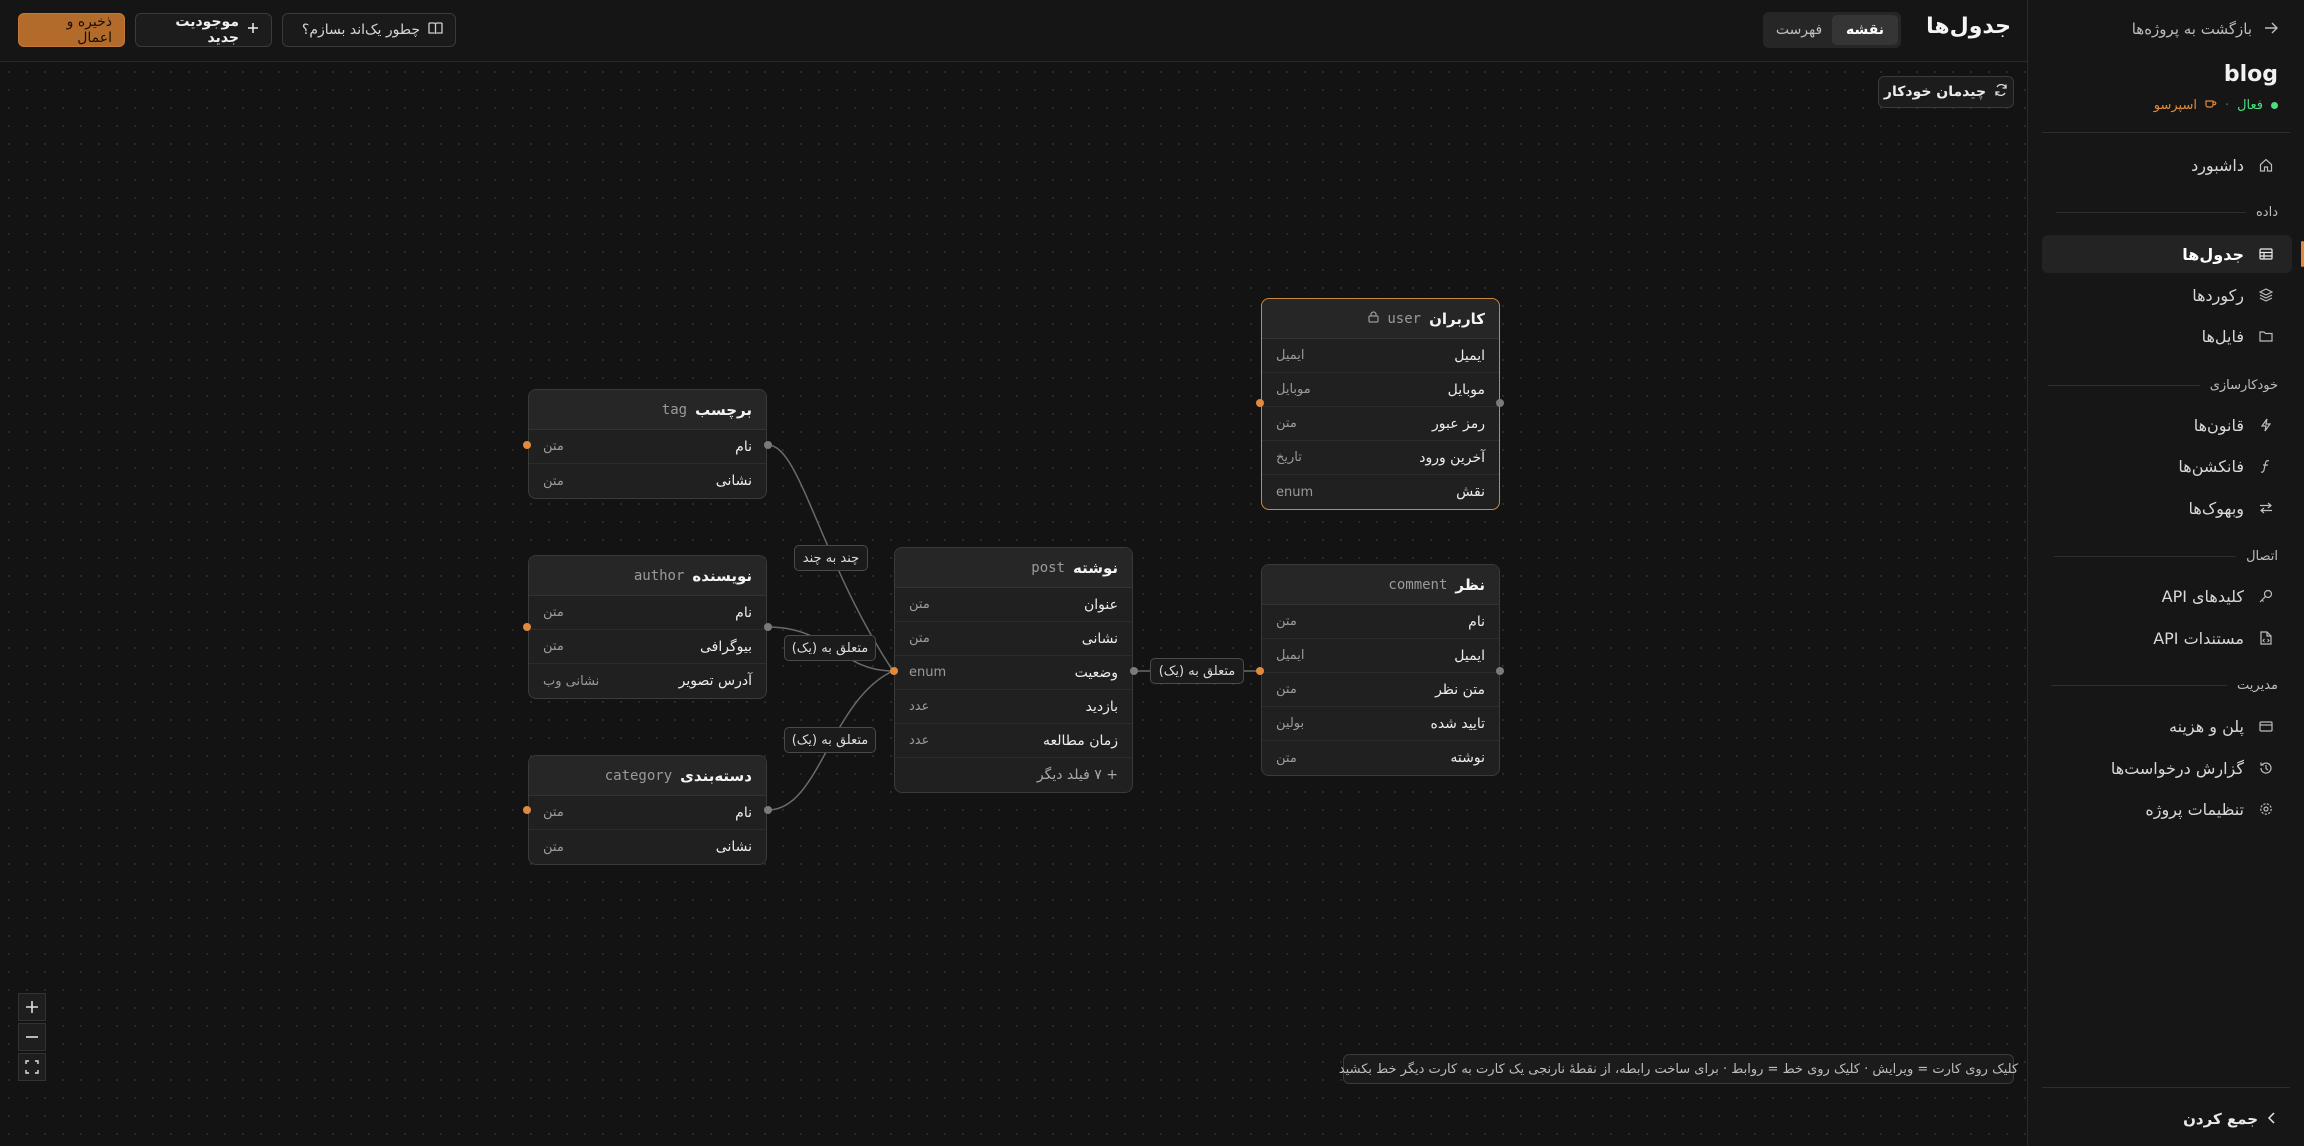 The width and height of the screenshot is (2304, 1146). I want to click on edge-label-category-belongs: متعلق به (یک), so click(830, 740).